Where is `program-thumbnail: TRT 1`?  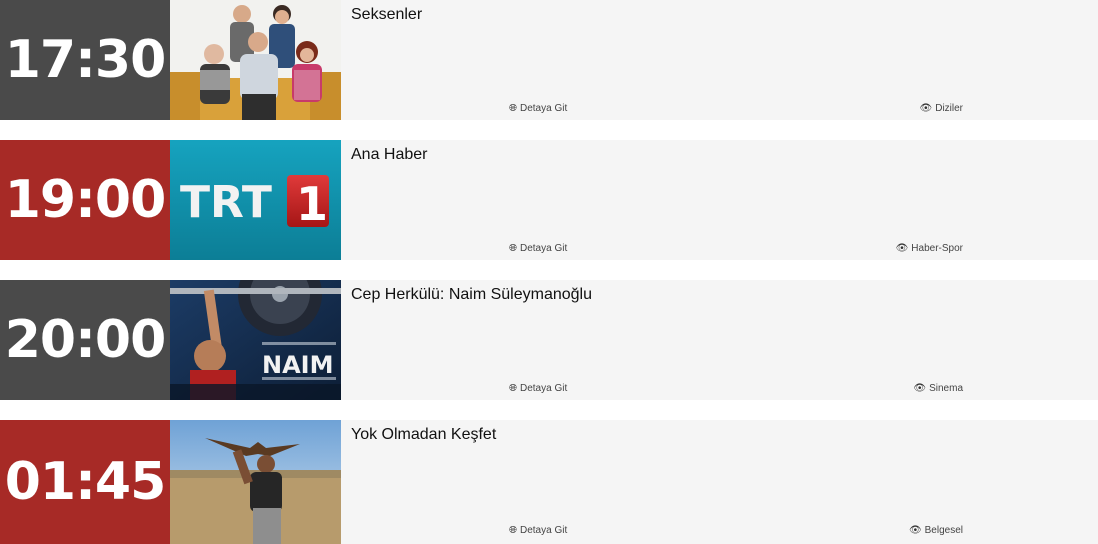
program-thumbnail: TRT 1 is located at coordinates (255, 200).